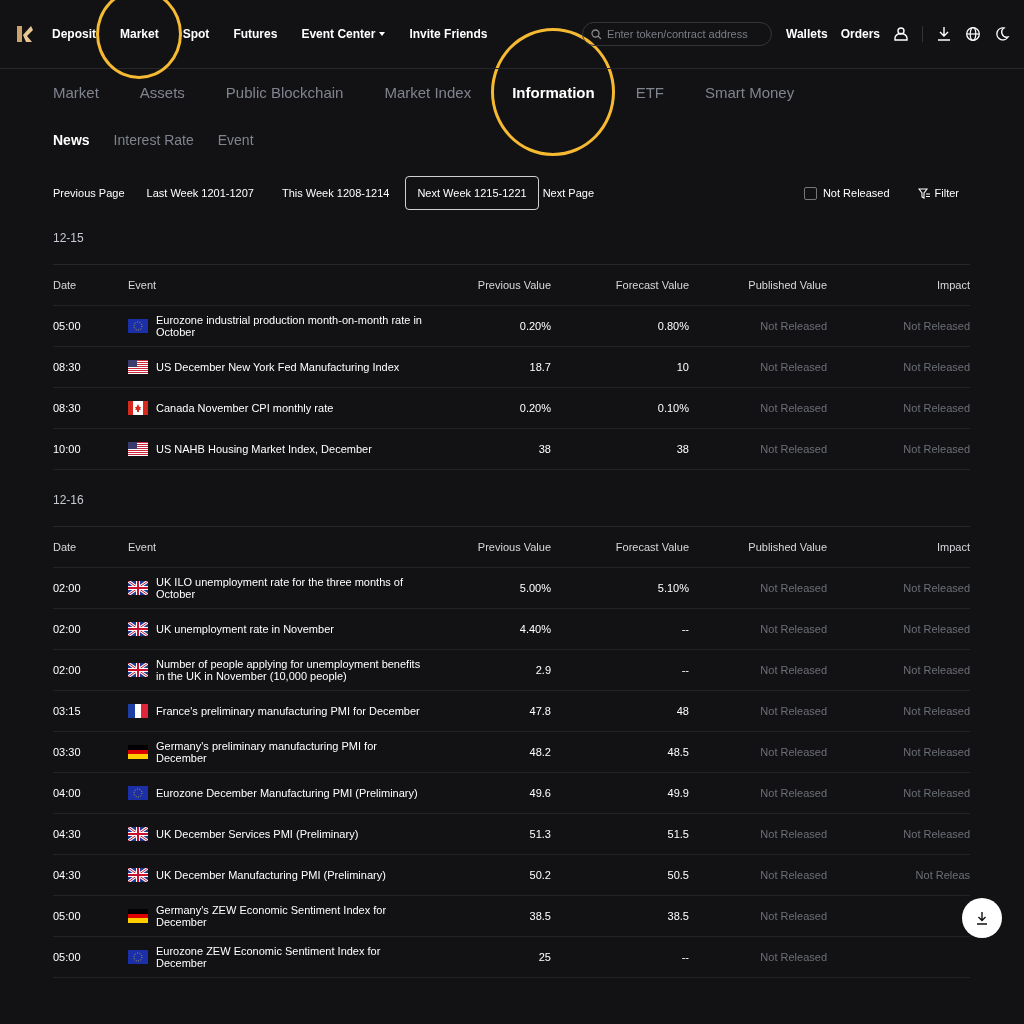 The height and width of the screenshot is (1024, 1024). I want to click on forecast-value-cell-text: 48.5, so click(677, 752).